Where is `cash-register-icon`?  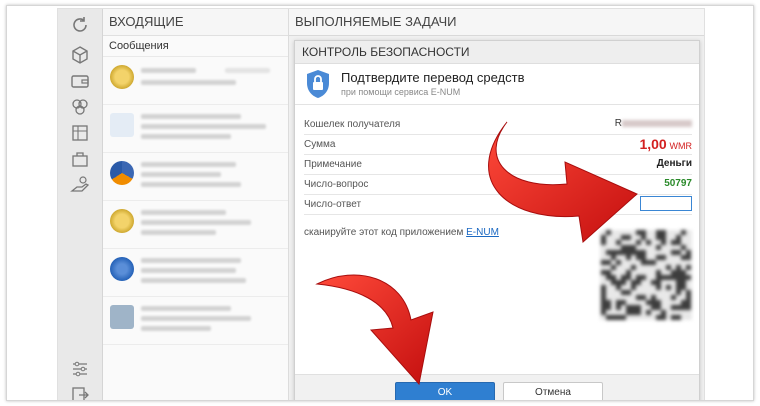
cash-register-icon is located at coordinates (122, 317).